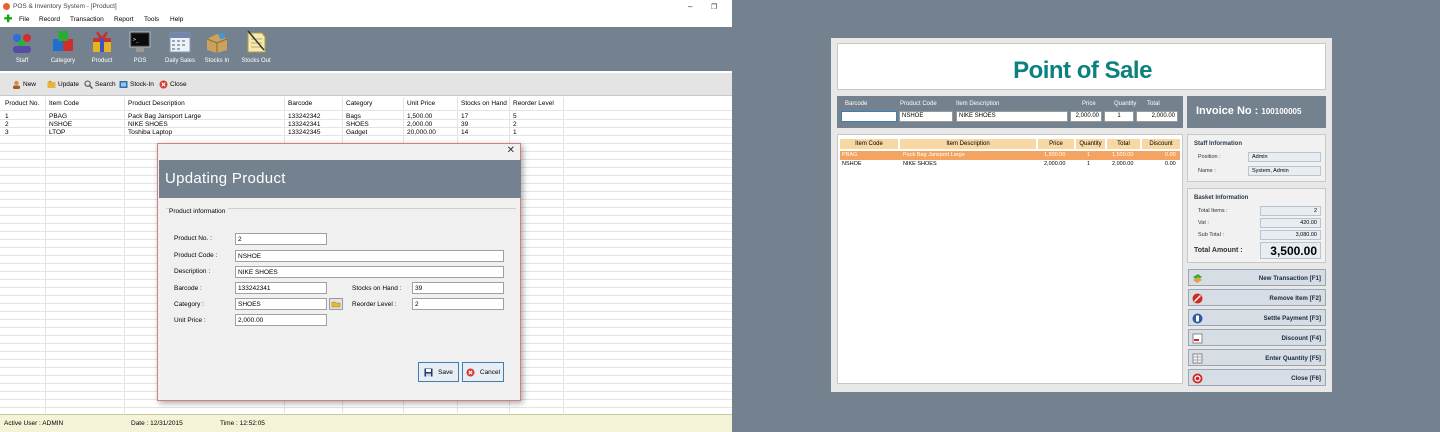 Image resolution: width=1440 pixels, height=432 pixels. Describe the element at coordinates (926, 116) in the screenshot. I see `product-code-input: NSHOE` at that location.